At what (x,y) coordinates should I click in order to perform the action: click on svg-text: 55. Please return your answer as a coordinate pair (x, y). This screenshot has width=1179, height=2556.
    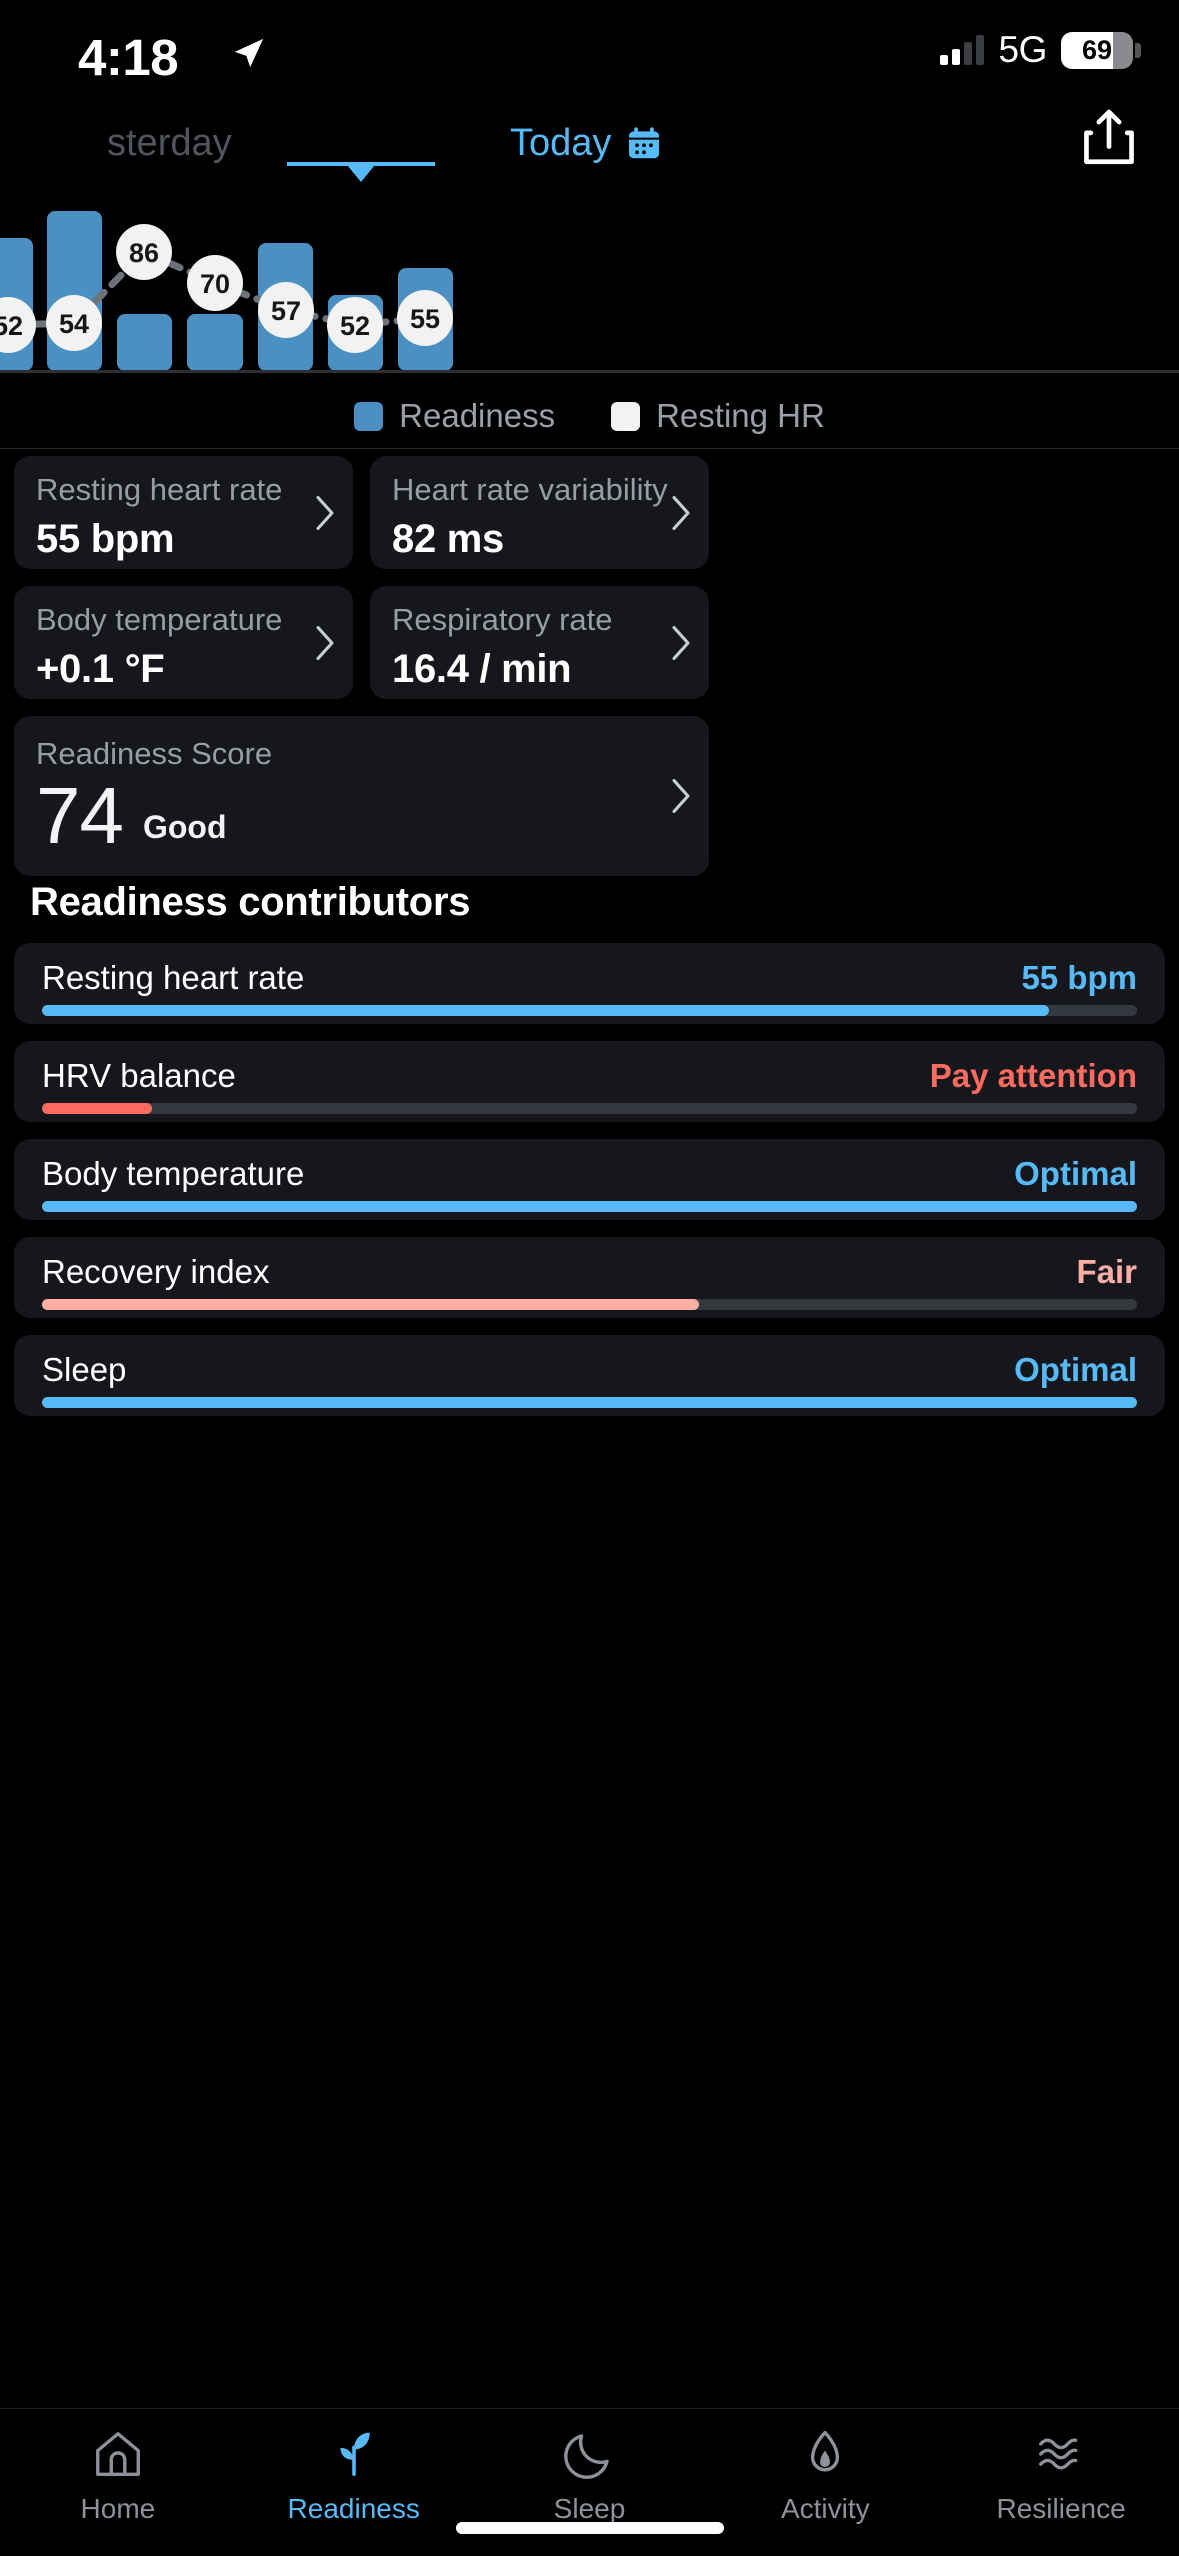
    Looking at the image, I should click on (425, 319).